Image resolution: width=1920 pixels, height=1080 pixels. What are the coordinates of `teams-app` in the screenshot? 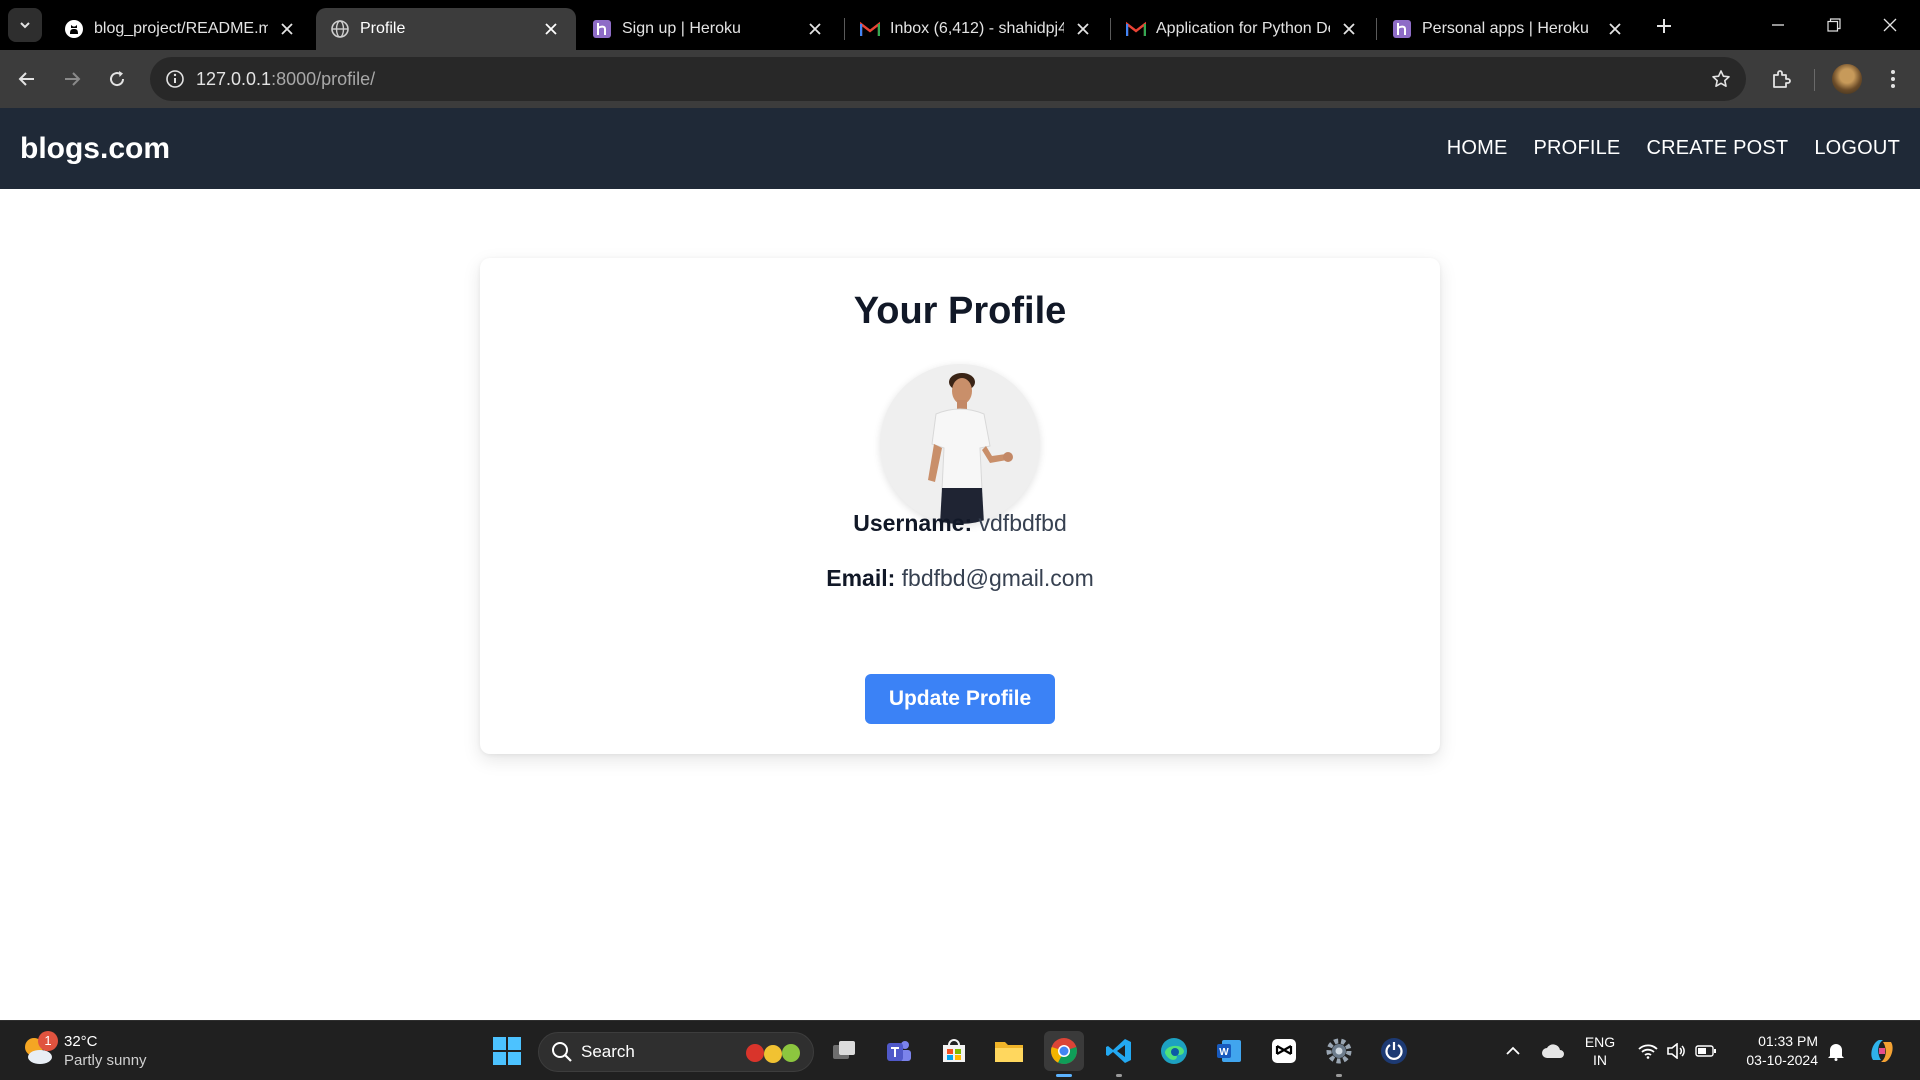 It's located at (899, 1051).